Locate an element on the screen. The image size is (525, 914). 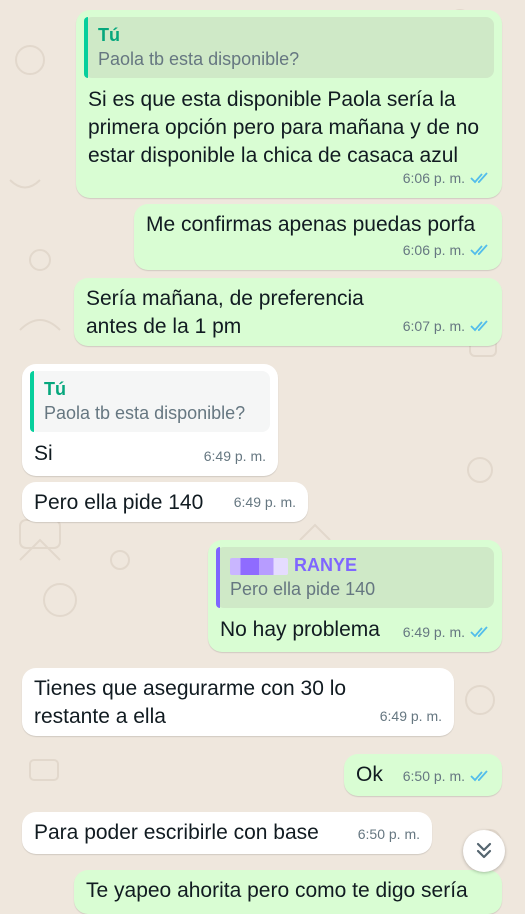
message-outgoing: Te yapeo ahorita pero como te digo sería is located at coordinates (288, 892).